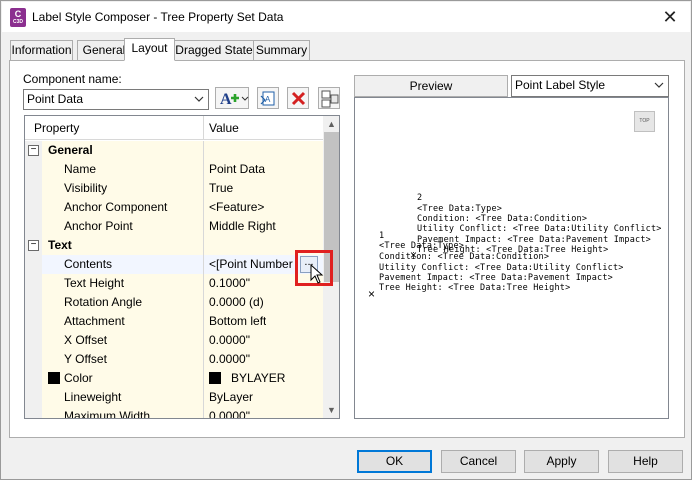  What do you see at coordinates (122, 378) in the screenshot?
I see `property-name-cell: Color` at bounding box center [122, 378].